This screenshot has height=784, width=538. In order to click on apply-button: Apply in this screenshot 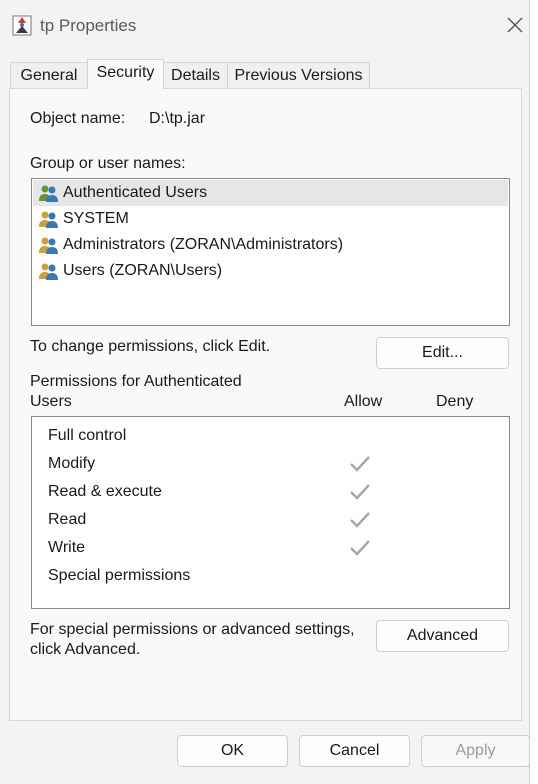, I will do `click(475, 751)`.